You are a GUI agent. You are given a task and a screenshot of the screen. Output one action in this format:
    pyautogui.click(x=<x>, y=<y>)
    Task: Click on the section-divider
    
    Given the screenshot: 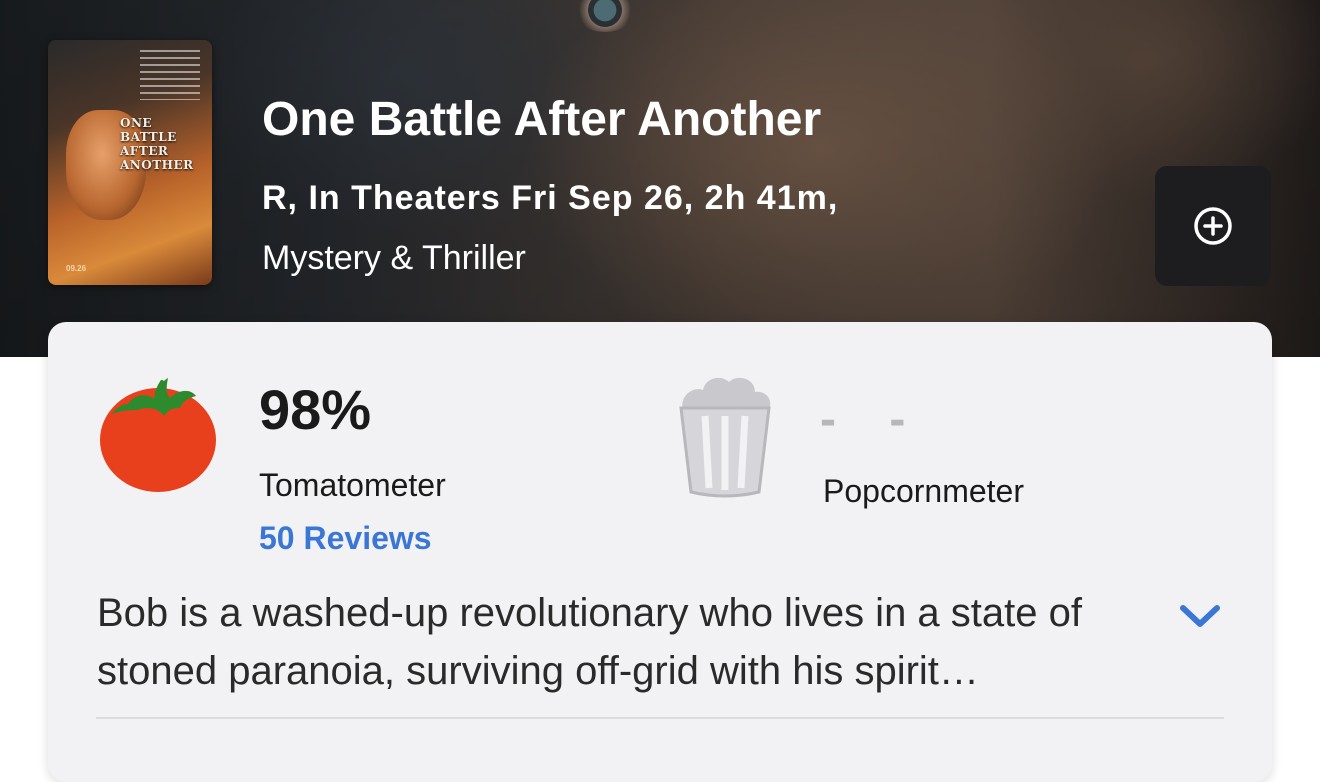 What is the action you would take?
    pyautogui.click(x=660, y=718)
    